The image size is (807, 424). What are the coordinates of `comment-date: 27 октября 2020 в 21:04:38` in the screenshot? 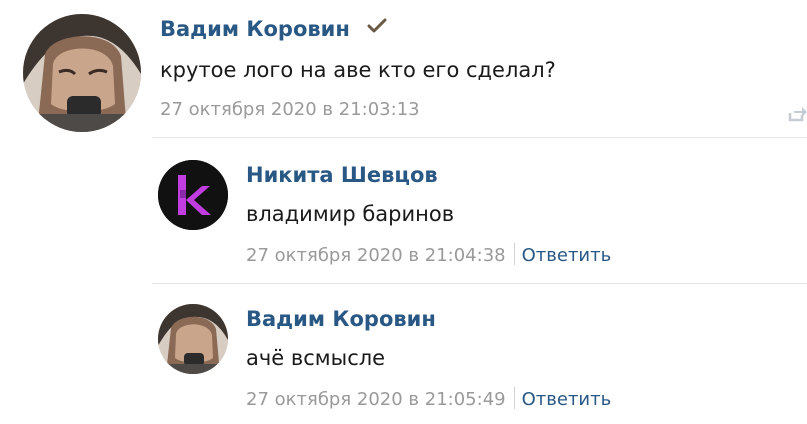 It's located at (376, 255).